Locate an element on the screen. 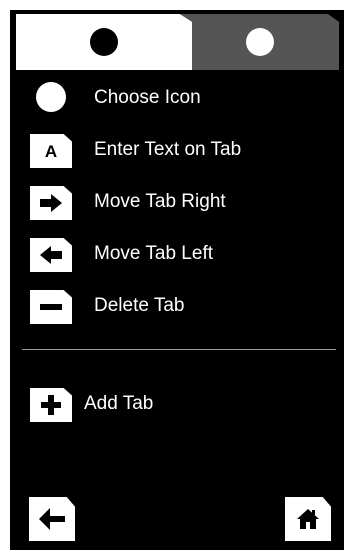  home-button is located at coordinates (308, 519).